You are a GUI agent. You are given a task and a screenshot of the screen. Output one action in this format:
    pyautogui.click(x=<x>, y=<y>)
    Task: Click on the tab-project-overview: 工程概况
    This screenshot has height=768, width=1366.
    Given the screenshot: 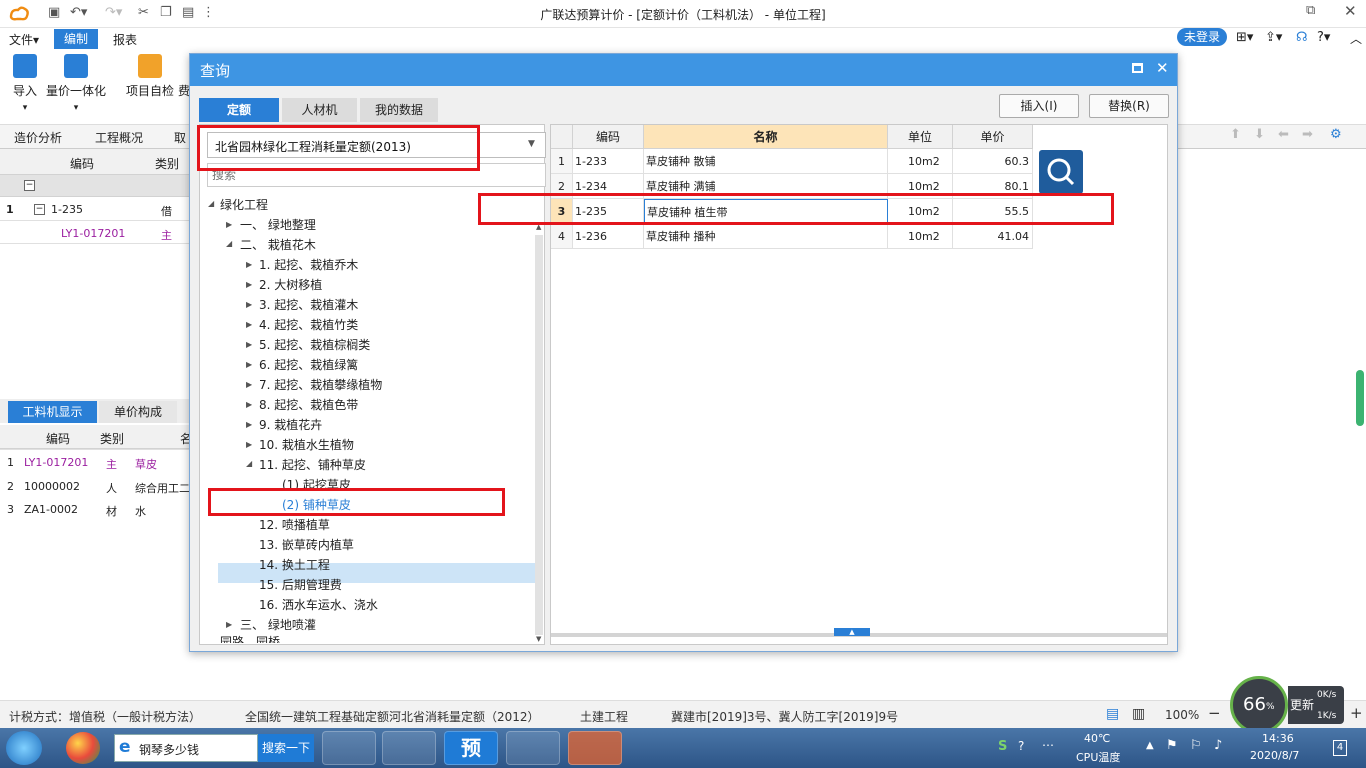 What is the action you would take?
    pyautogui.click(x=119, y=137)
    